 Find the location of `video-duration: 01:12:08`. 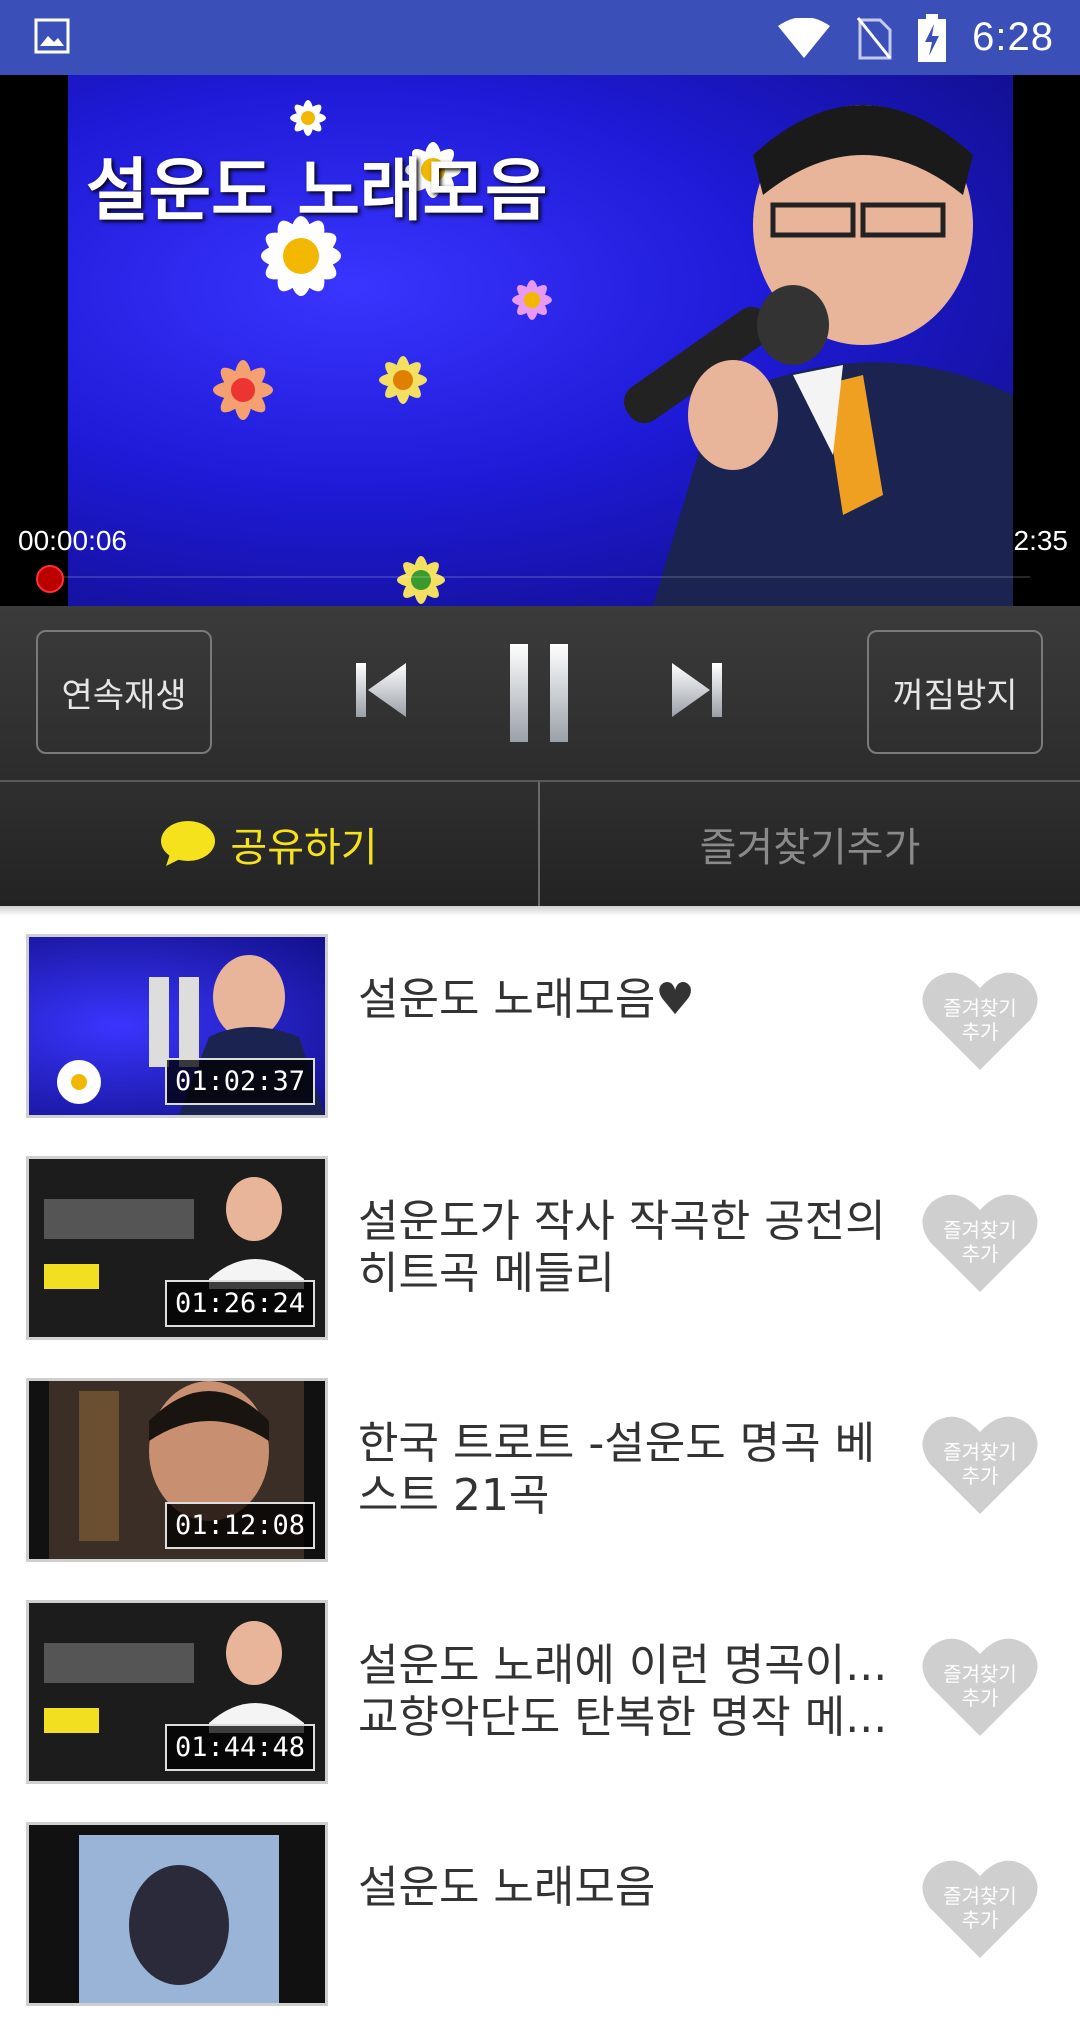

video-duration: 01:12:08 is located at coordinates (239, 1525).